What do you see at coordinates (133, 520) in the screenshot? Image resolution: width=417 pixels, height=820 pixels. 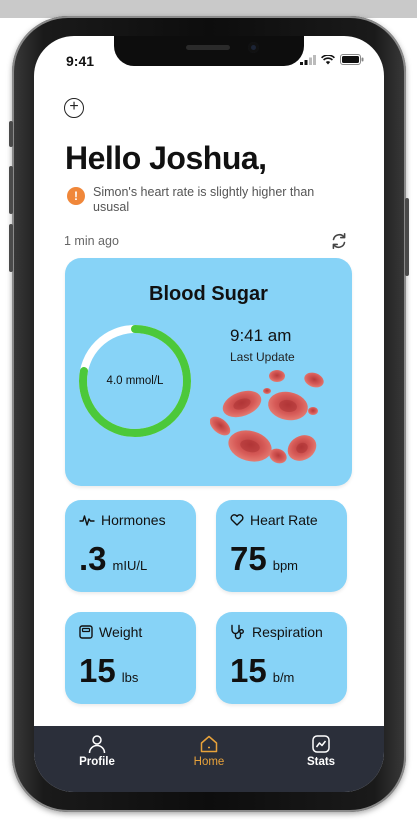 I see `metric-title: Hormones` at bounding box center [133, 520].